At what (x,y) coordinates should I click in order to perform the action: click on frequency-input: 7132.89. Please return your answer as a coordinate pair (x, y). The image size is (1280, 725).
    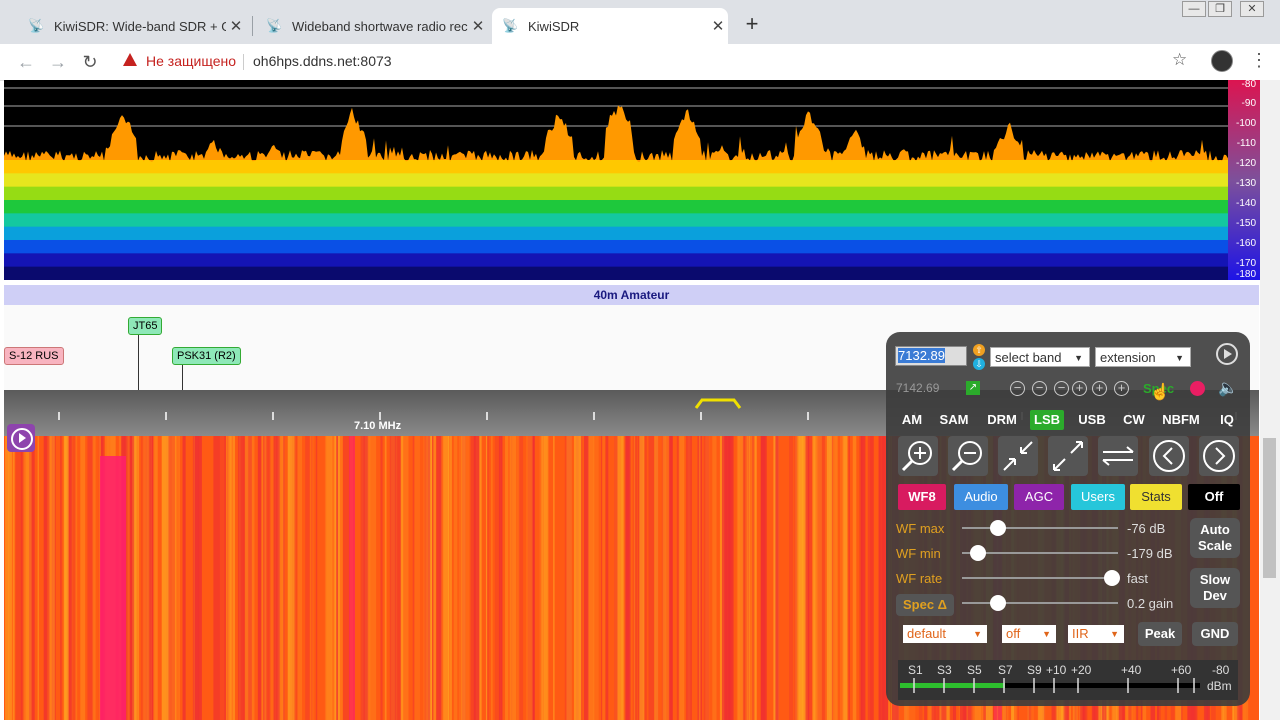
    Looking at the image, I should click on (931, 356).